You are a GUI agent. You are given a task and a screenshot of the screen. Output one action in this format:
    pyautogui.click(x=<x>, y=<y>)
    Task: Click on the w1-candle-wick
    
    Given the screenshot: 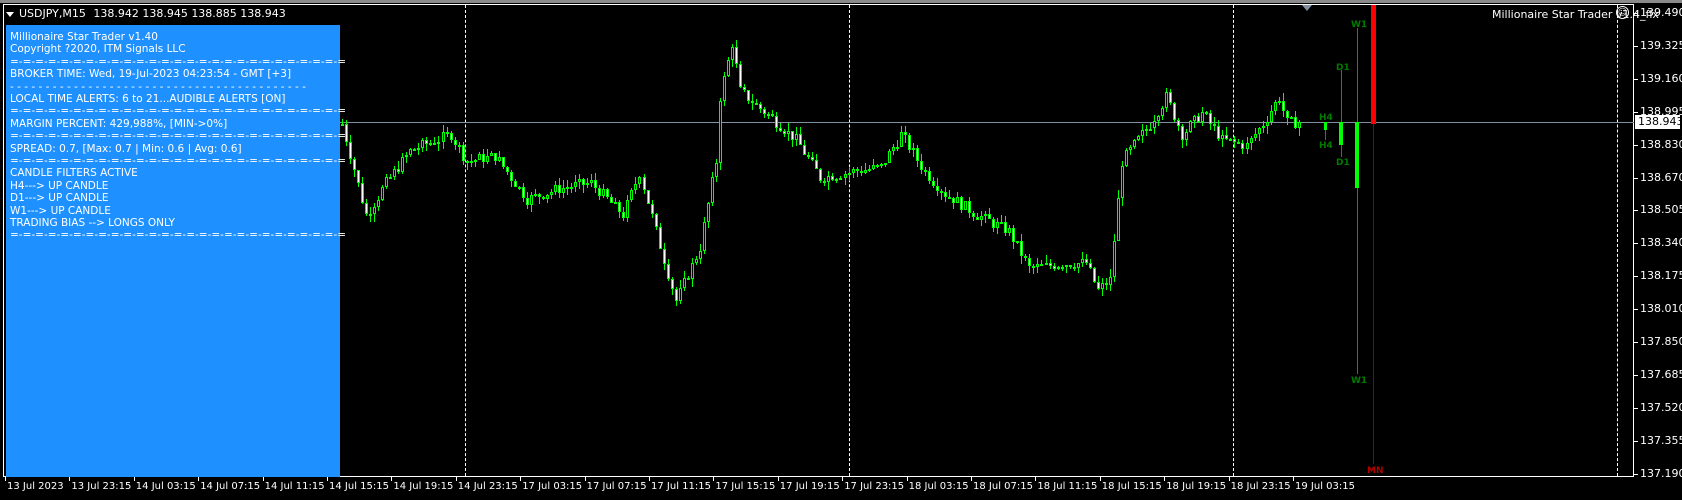 What is the action you would take?
    pyautogui.click(x=1357, y=201)
    